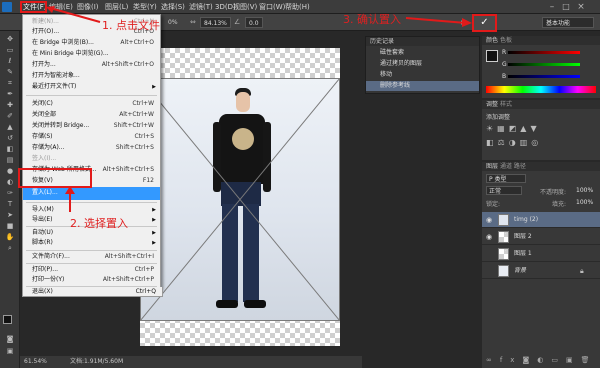  What do you see at coordinates (541, 89) in the screenshot?
I see `color-ramp` at bounding box center [541, 89].